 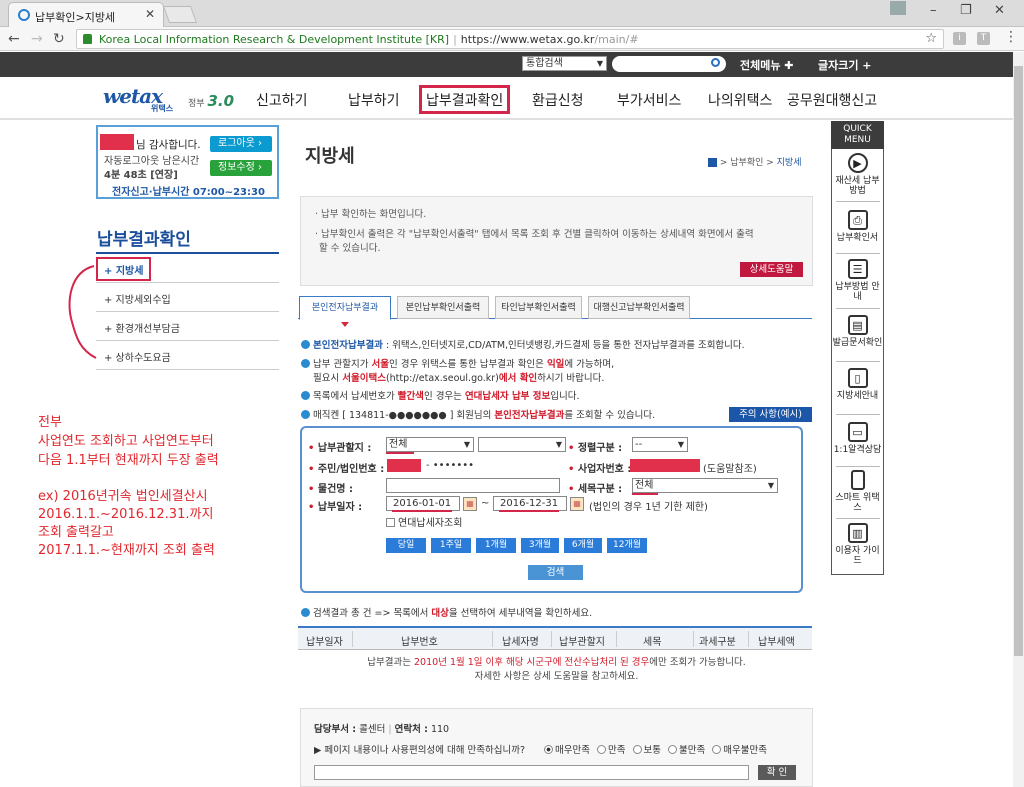 I want to click on column-divider, so click(x=748, y=639).